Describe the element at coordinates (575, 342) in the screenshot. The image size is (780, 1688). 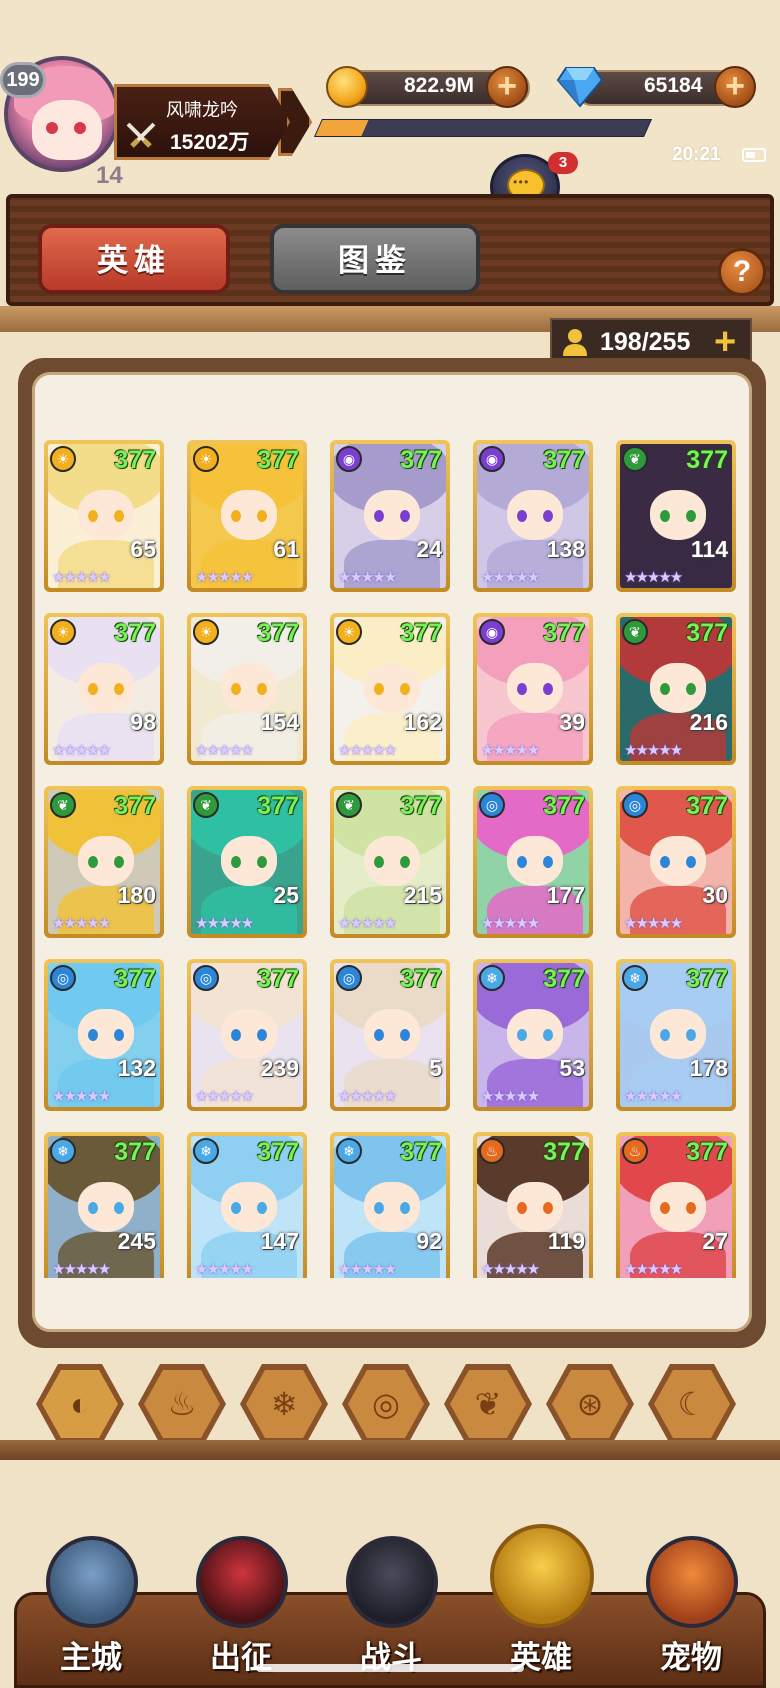
I see `person-icon` at that location.